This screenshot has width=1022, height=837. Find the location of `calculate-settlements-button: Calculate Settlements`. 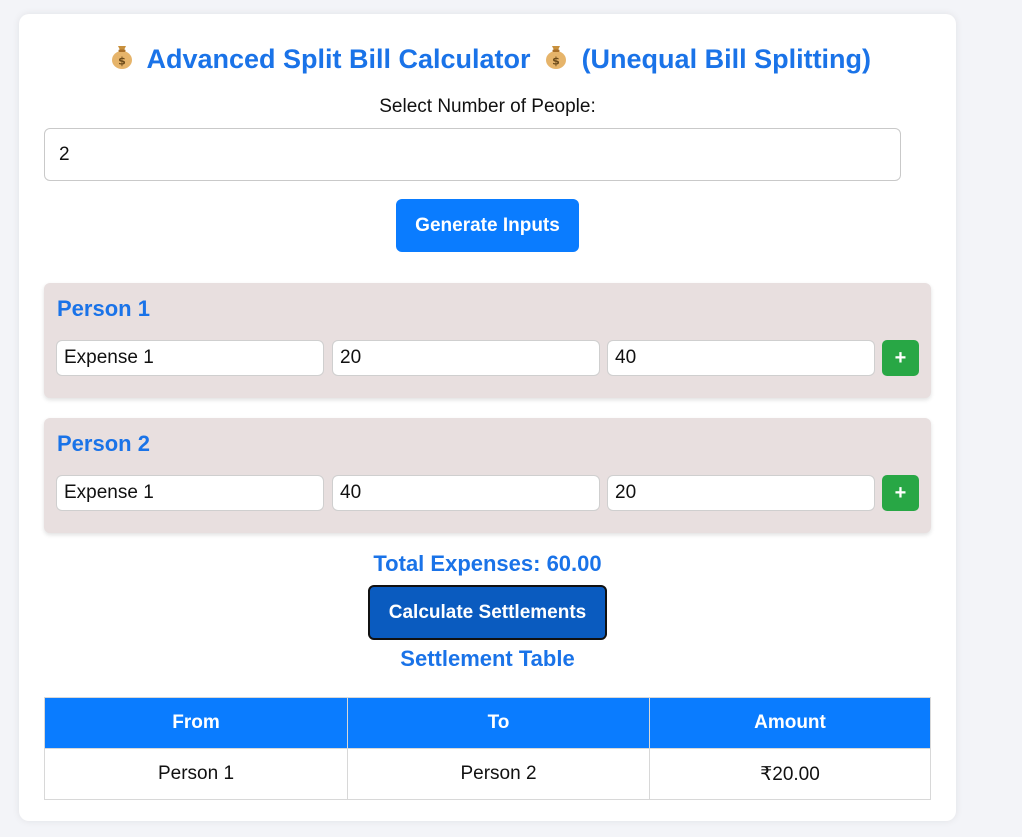

calculate-settlements-button: Calculate Settlements is located at coordinates (487, 612).